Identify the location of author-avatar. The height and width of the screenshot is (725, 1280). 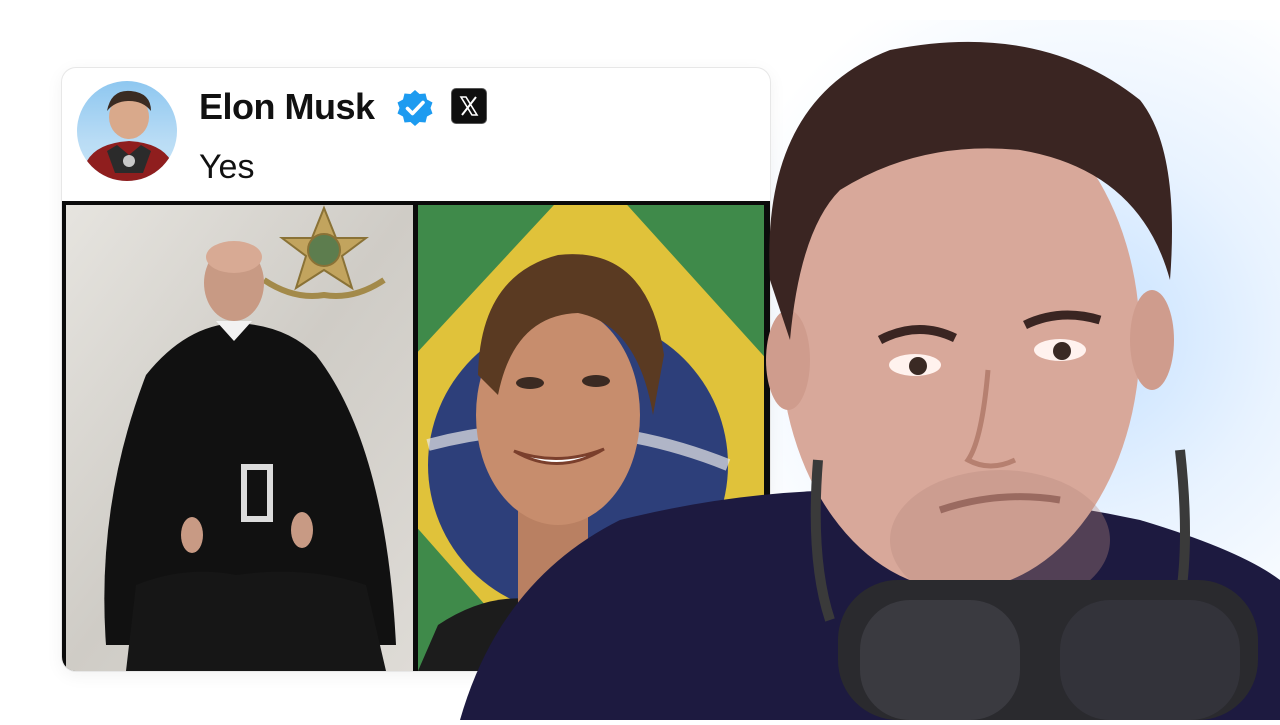
(127, 131).